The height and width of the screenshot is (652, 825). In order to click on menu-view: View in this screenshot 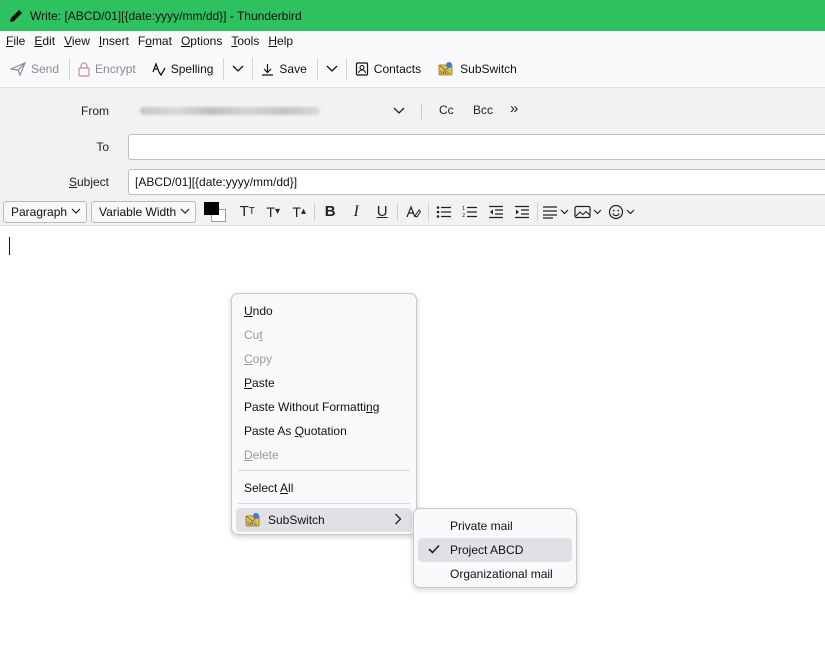, I will do `click(77, 41)`.